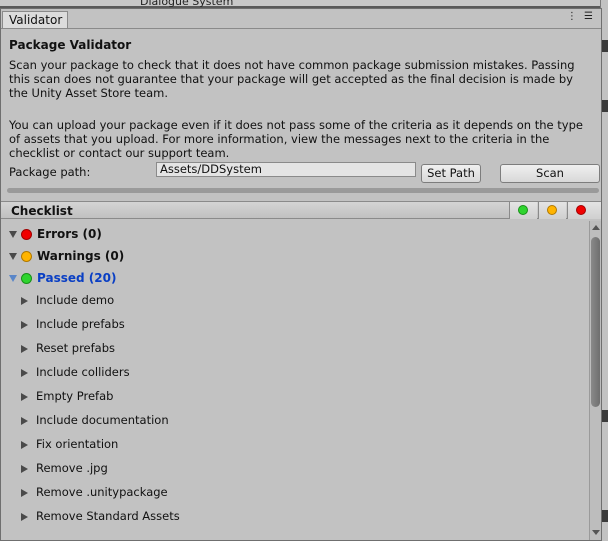  I want to click on set-path-button: Set Path, so click(451, 173).